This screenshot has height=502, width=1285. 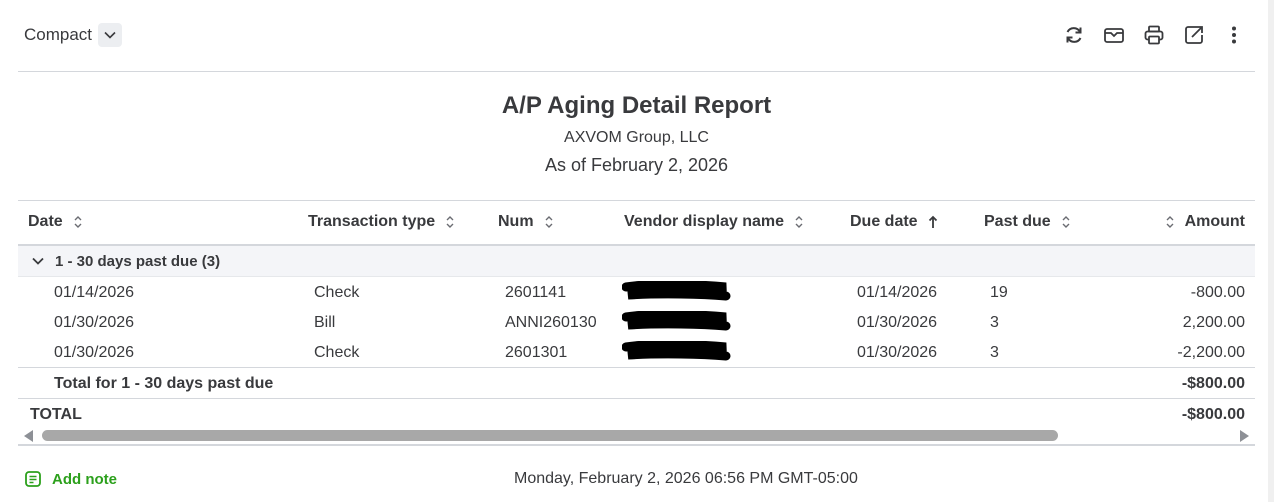 I want to click on view-mode-select: Compact, so click(x=70, y=35).